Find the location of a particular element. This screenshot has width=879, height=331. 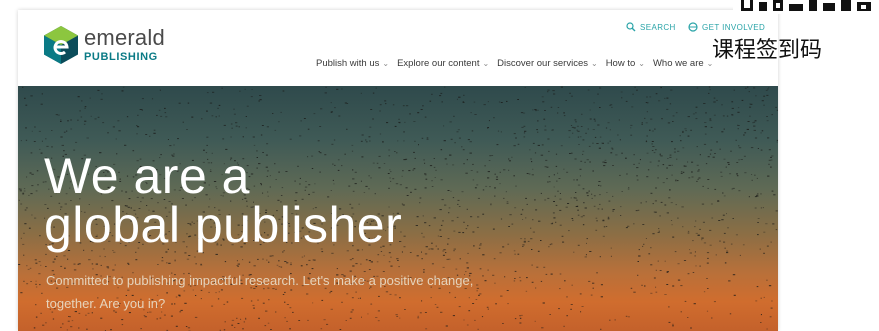

qr-code-fragment is located at coordinates (806, 7).